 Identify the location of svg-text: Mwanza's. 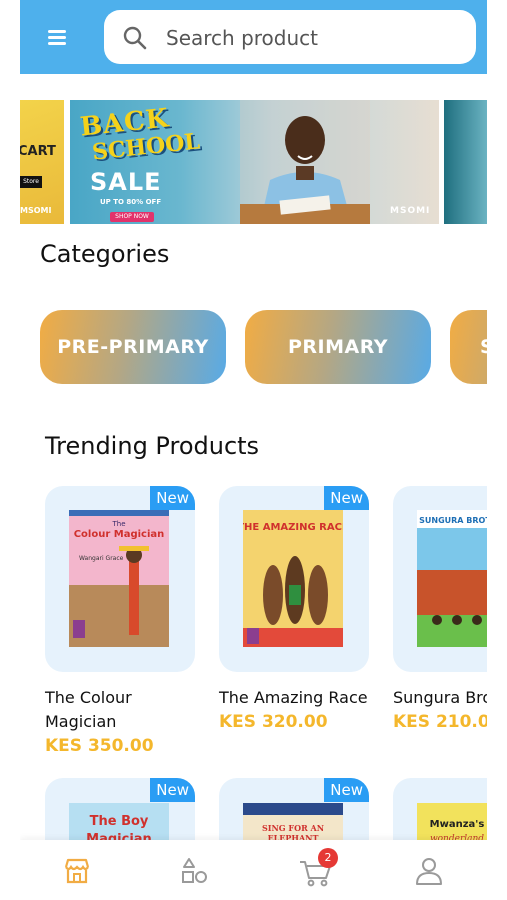
(457, 824).